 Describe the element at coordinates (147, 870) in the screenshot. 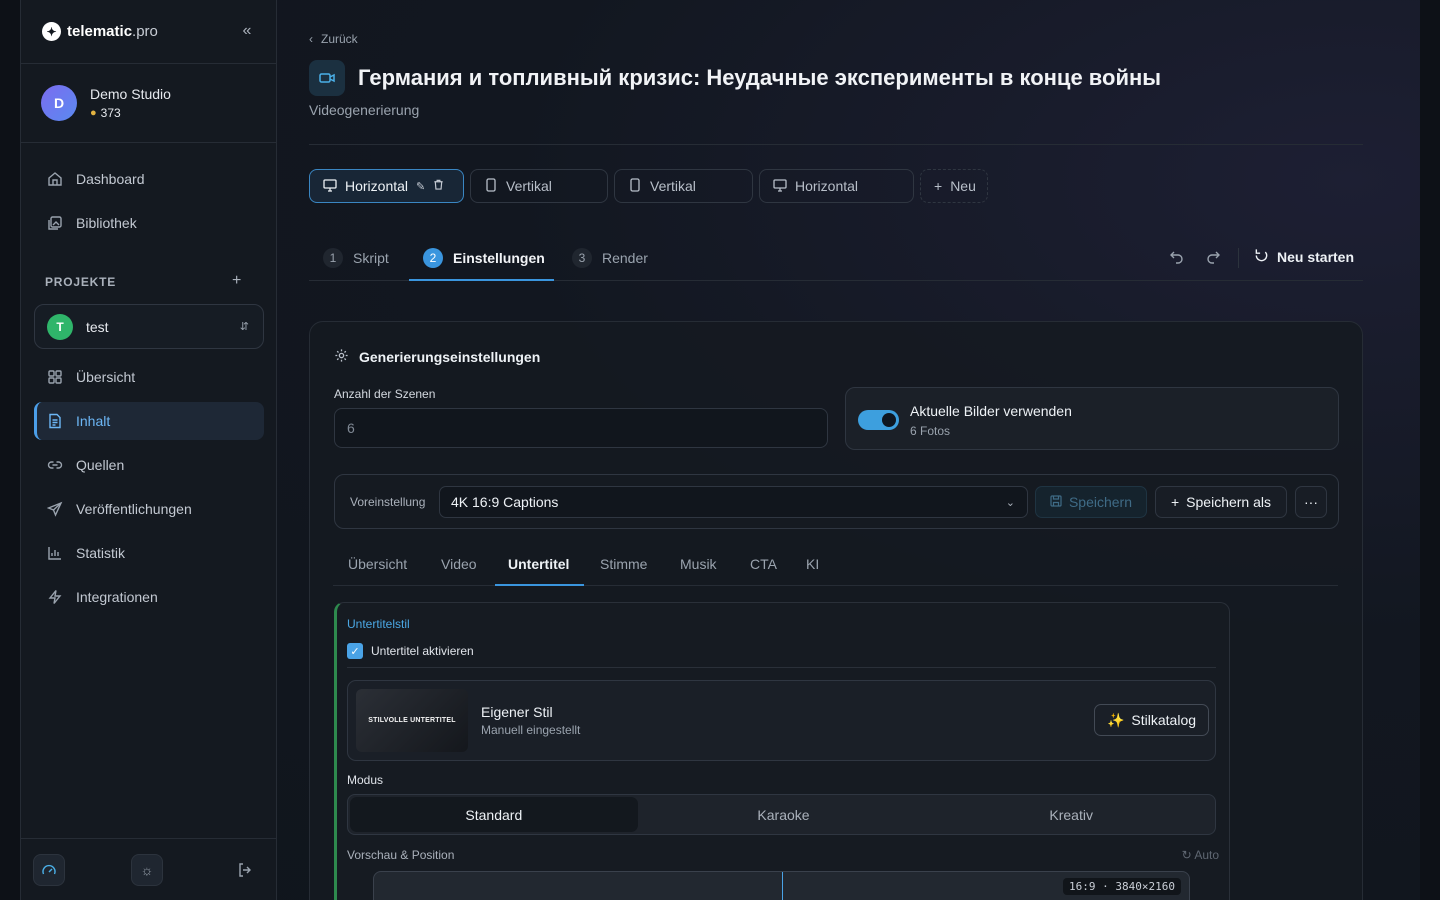

I see `sun-icon: ☼` at that location.